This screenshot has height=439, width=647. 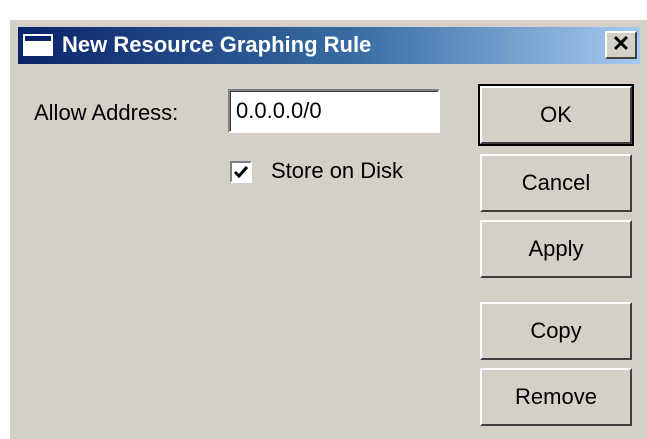 What do you see at coordinates (334, 111) in the screenshot?
I see `allow-address-input` at bounding box center [334, 111].